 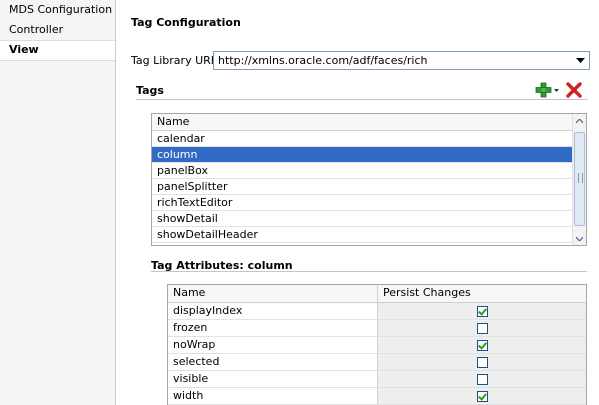 I want to click on tag-library-uri-value: http://xmlns.oracle.com/adf/faces/rich, so click(x=323, y=60).